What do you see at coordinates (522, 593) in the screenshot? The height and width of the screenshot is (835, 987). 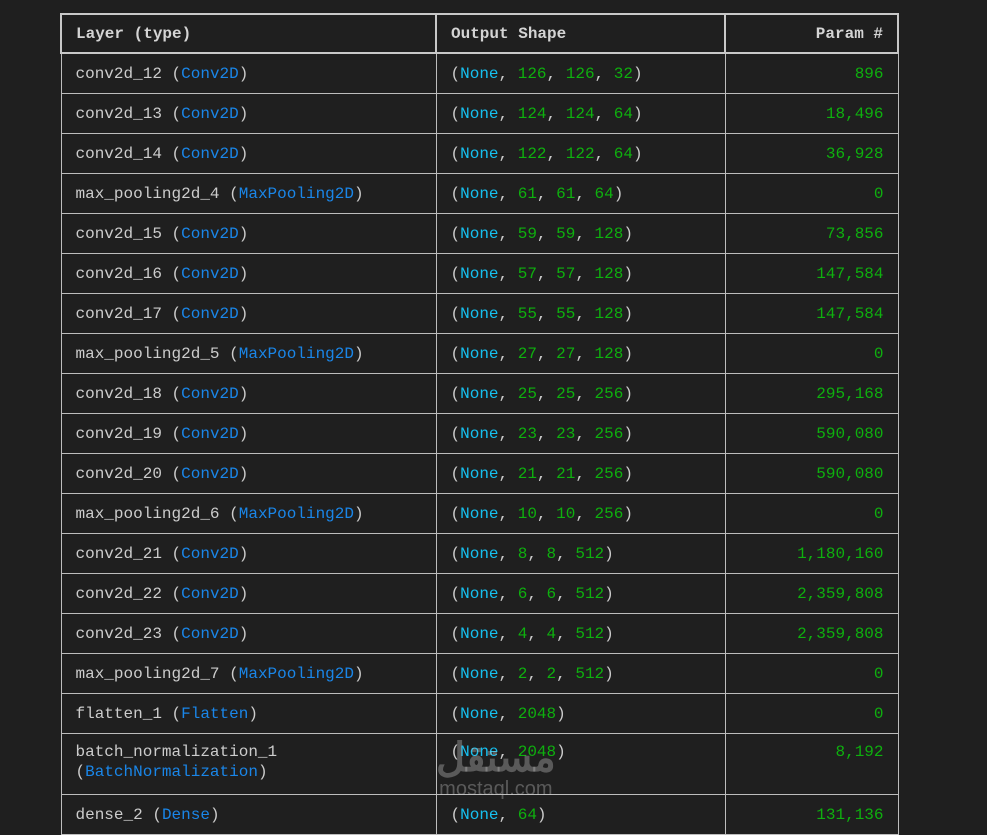 I see `shape-dim: 6` at bounding box center [522, 593].